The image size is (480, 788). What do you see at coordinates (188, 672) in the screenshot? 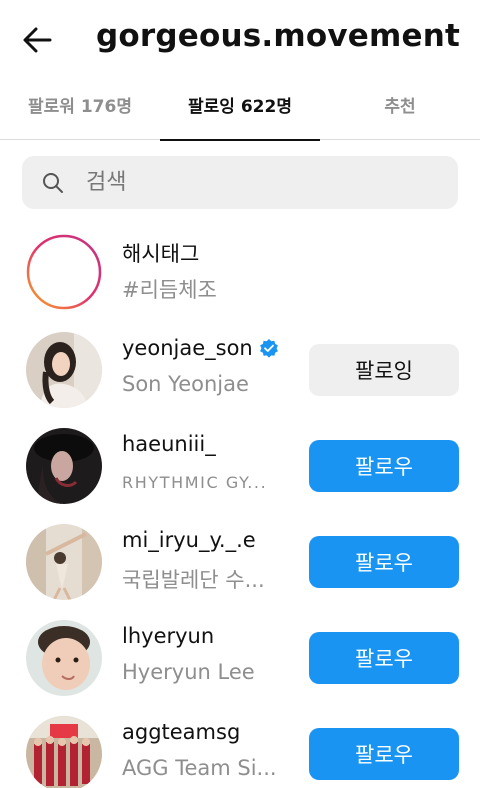
I see `subtitle: Hyeryun Lee` at bounding box center [188, 672].